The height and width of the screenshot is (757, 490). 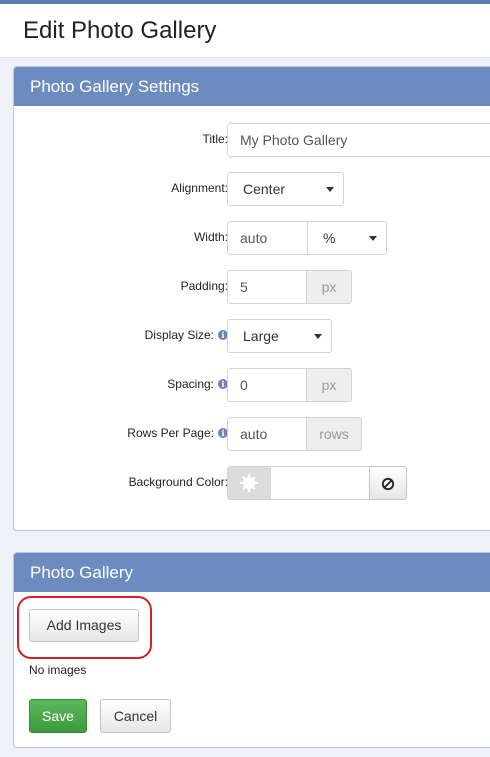 What do you see at coordinates (58, 670) in the screenshot?
I see `empty-gallery-text: No images` at bounding box center [58, 670].